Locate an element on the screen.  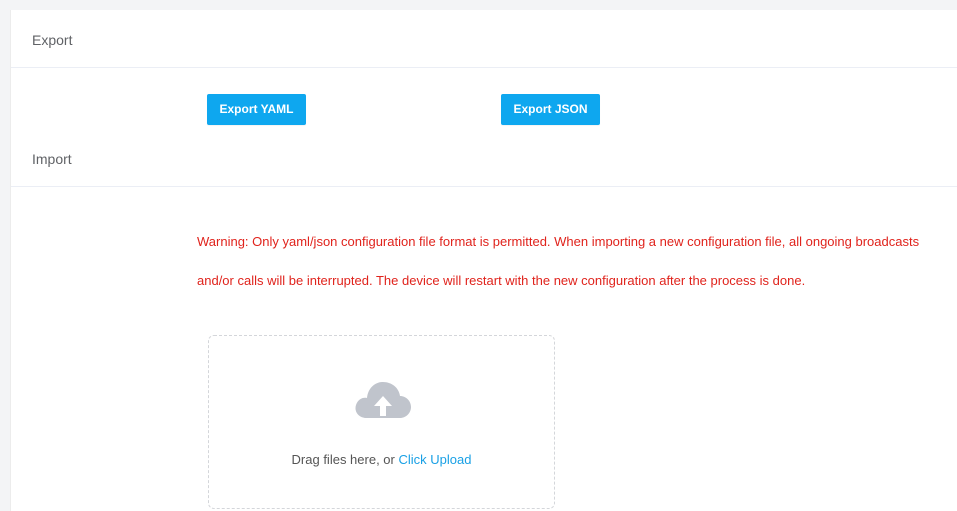
upload-instructions: Drag files here, or Click Upload is located at coordinates (381, 459).